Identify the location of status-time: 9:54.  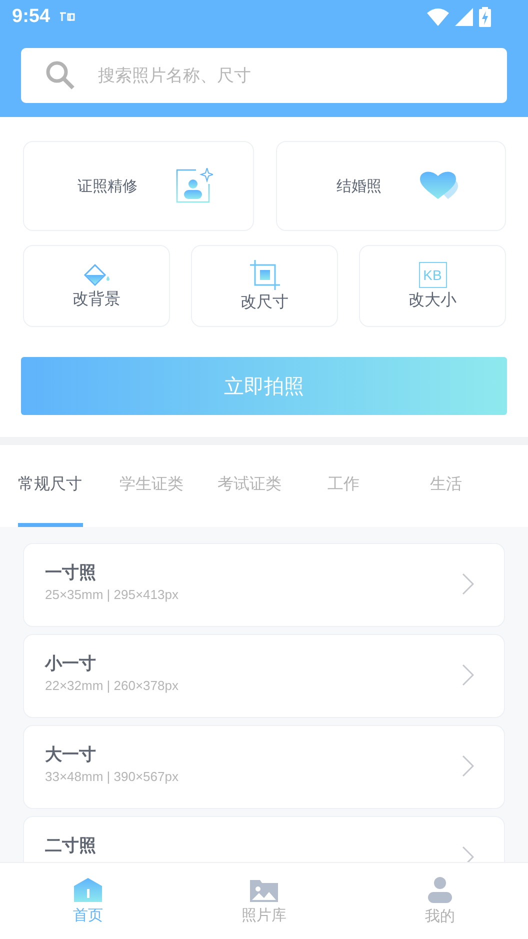
(31, 17).